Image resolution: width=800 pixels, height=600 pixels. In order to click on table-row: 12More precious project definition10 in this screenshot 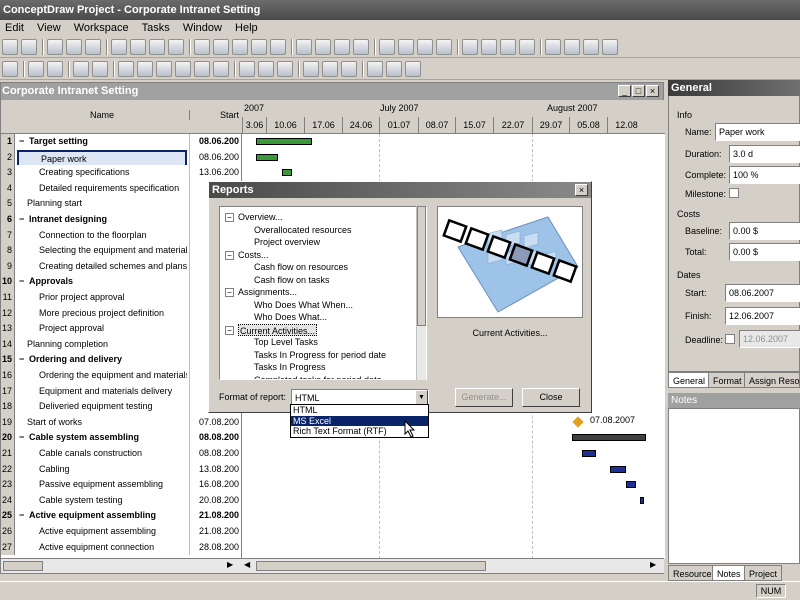, I will do `click(121, 313)`.